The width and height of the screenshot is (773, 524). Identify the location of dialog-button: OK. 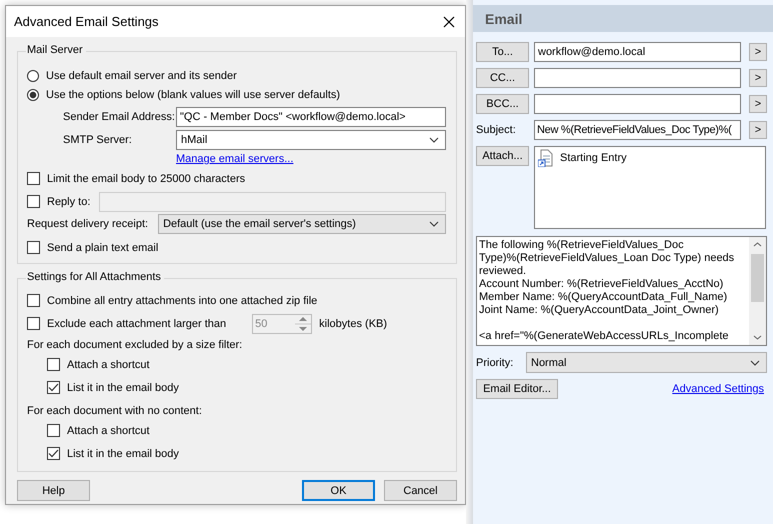
(338, 490).